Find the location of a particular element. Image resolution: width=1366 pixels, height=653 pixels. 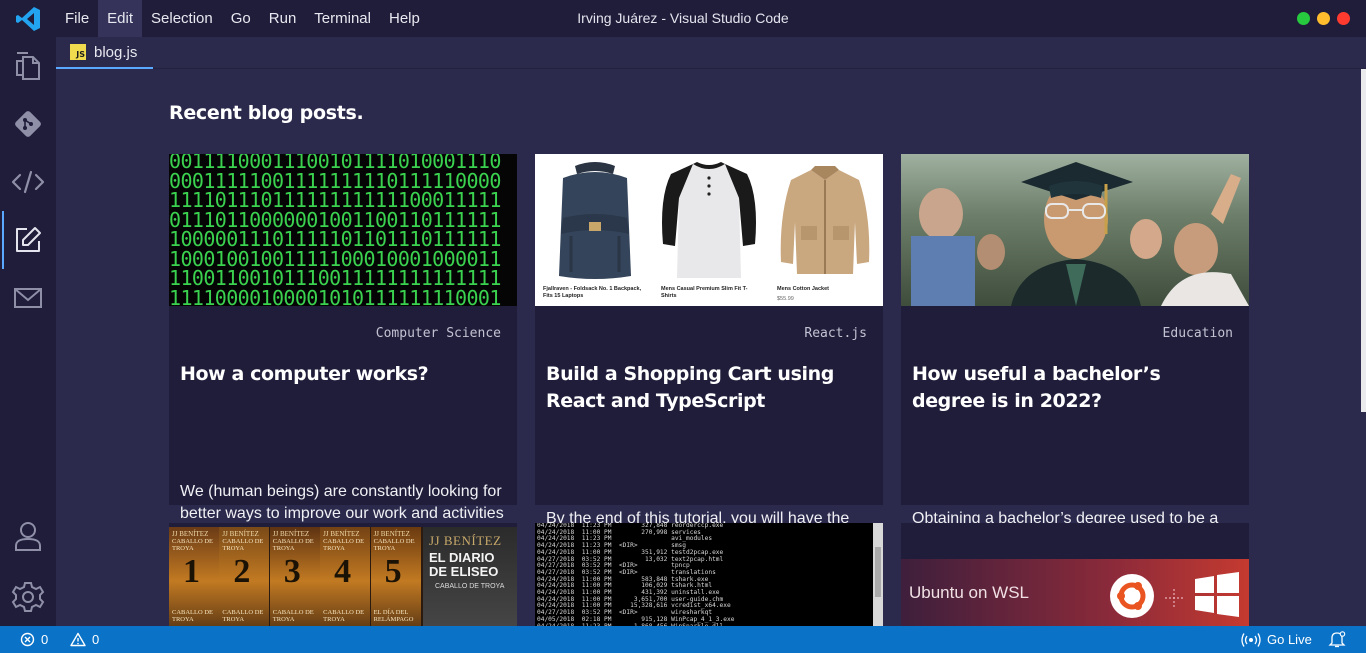

error-icon is located at coordinates (27, 639).